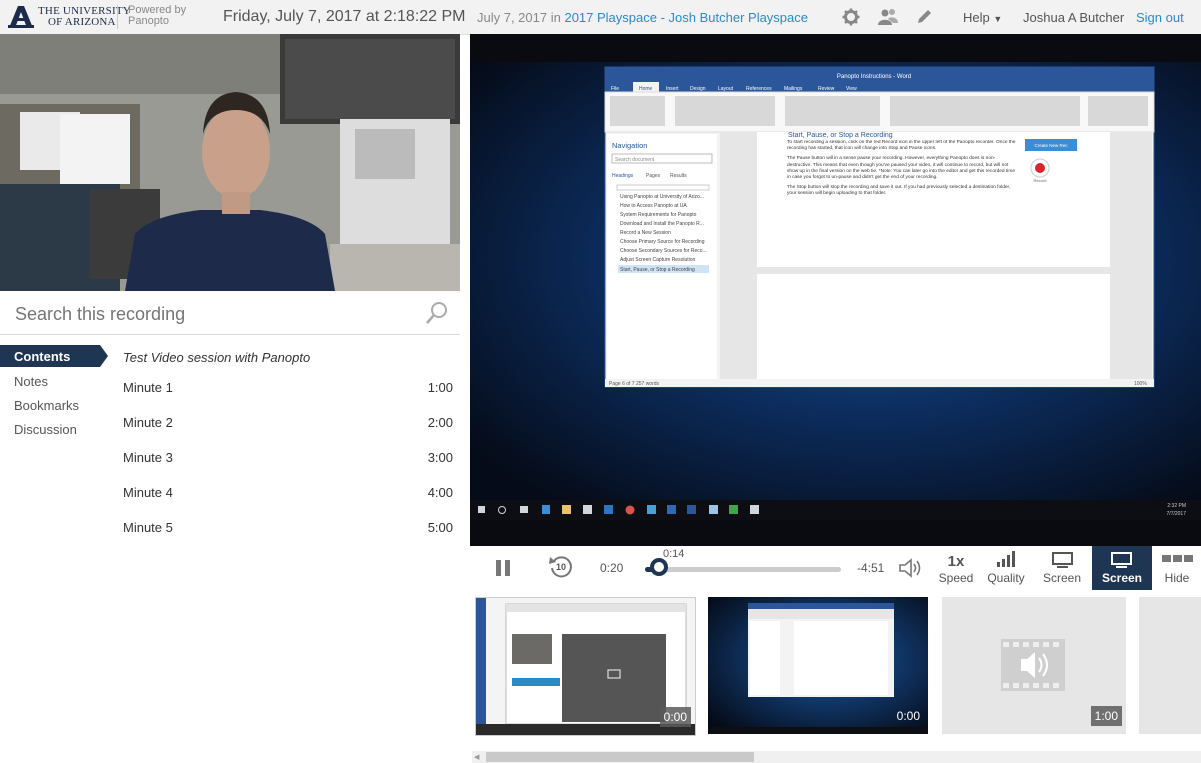 The image size is (1201, 763). What do you see at coordinates (1177, 558) in the screenshot?
I see `filmstrip-icon` at bounding box center [1177, 558].